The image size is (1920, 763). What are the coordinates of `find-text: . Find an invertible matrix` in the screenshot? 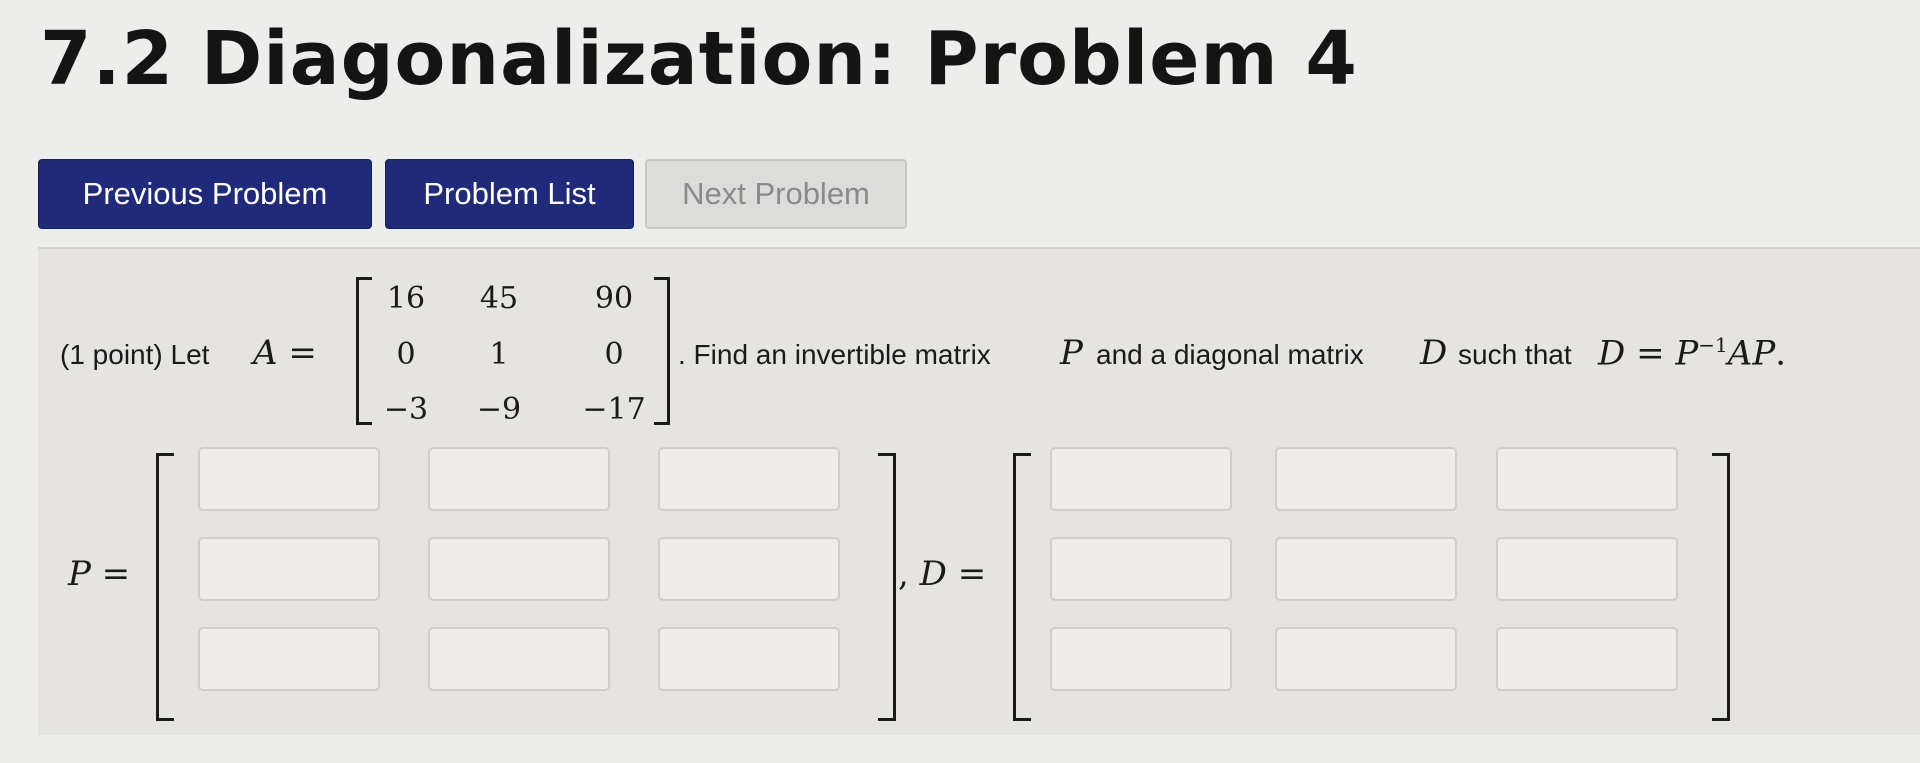 It's located at (834, 354).